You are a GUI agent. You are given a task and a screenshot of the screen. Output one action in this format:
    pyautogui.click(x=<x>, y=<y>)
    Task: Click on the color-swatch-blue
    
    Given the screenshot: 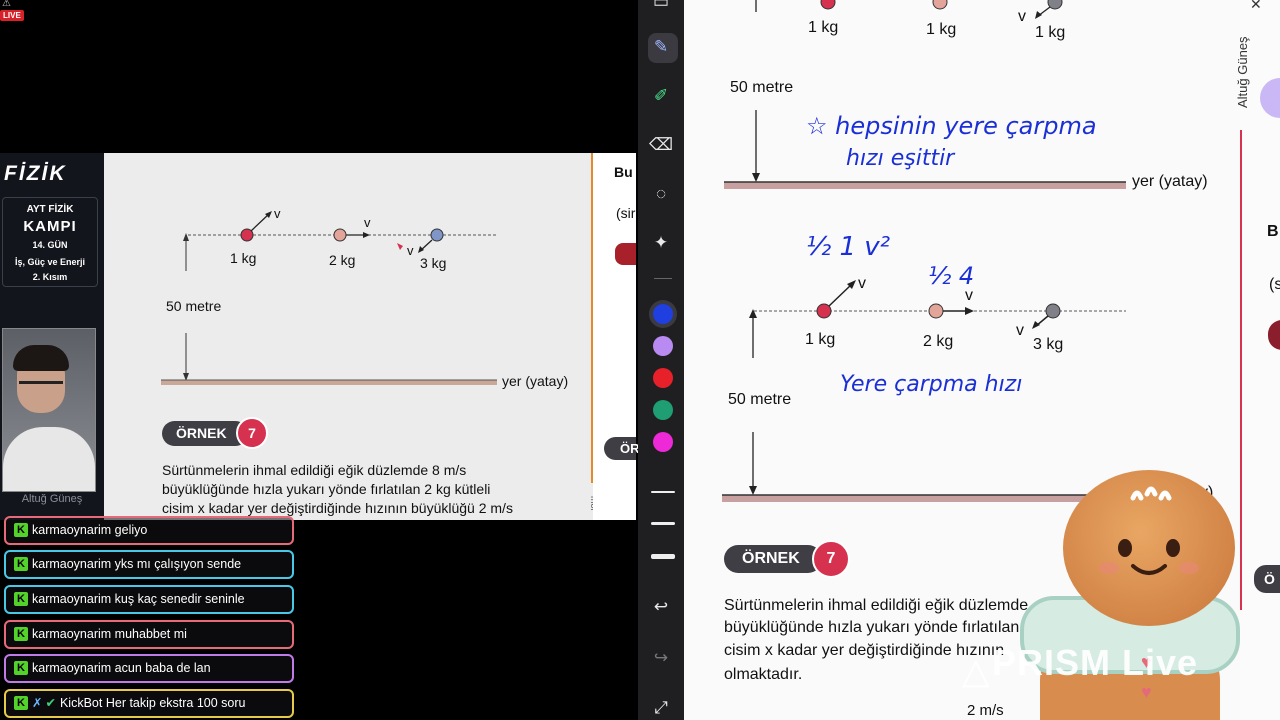 What is the action you would take?
    pyautogui.click(x=663, y=314)
    